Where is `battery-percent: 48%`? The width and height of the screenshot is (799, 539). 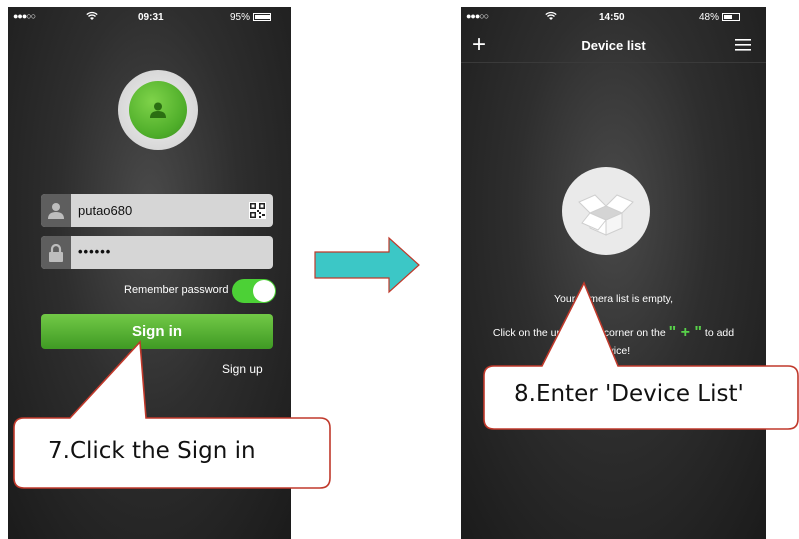 battery-percent: 48% is located at coordinates (709, 17).